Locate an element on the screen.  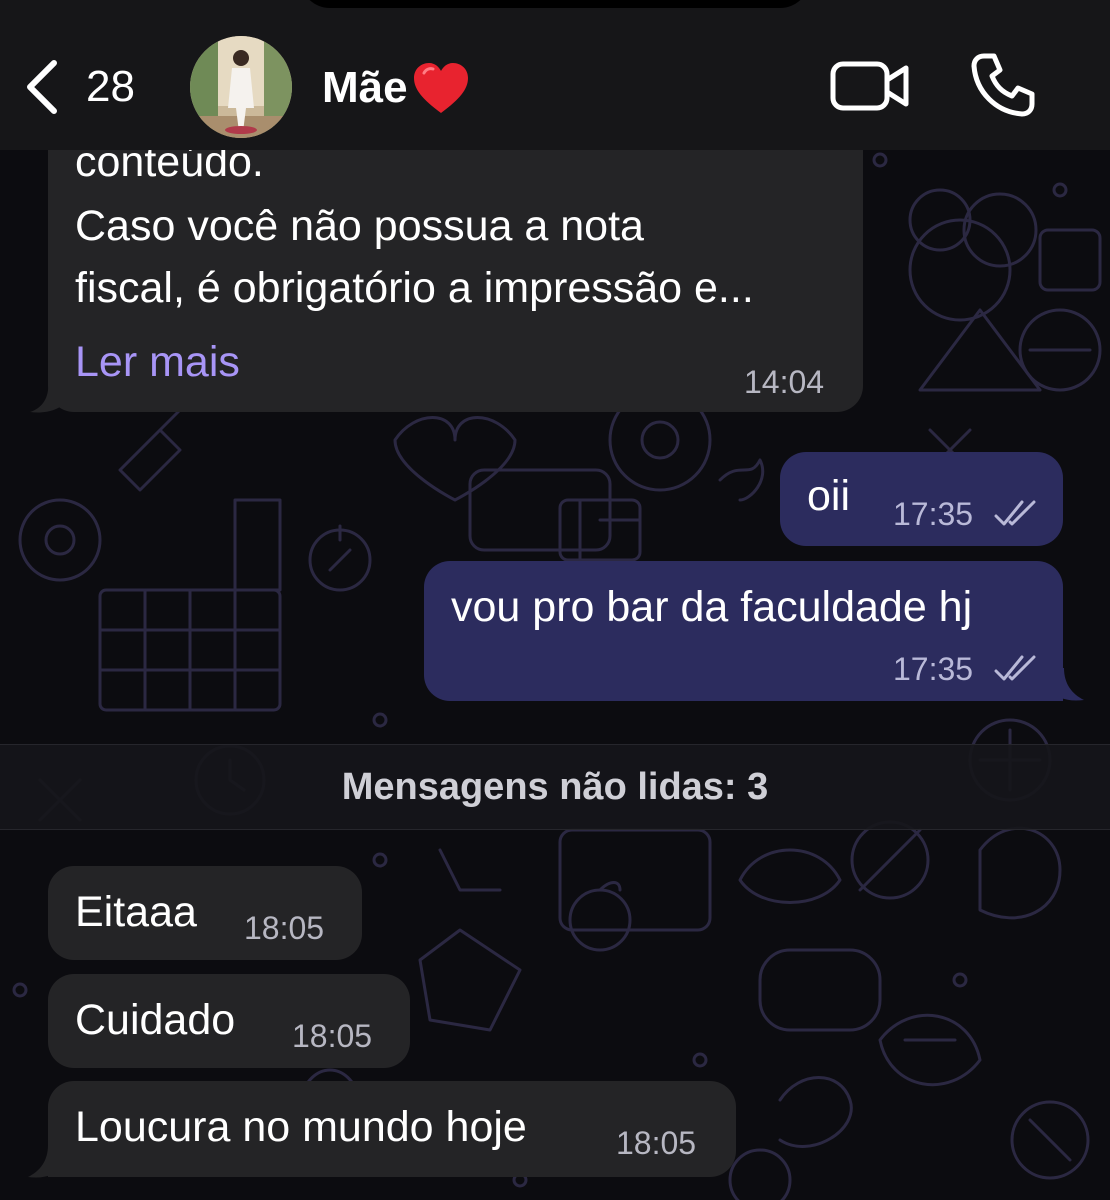
unread-messages-divider: Mensagens não lidas: 3 is located at coordinates (555, 787).